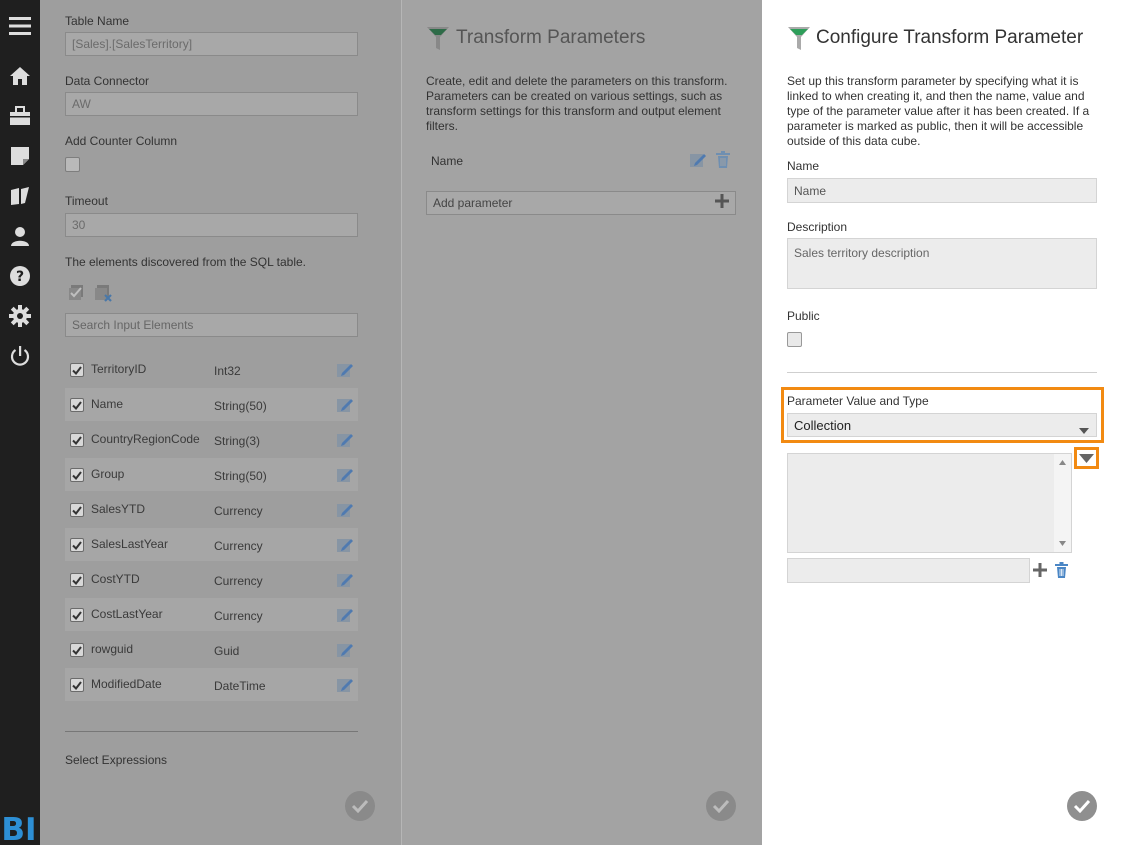 This screenshot has width=1121, height=846. What do you see at coordinates (908, 570) in the screenshot?
I see `collection-item-input` at bounding box center [908, 570].